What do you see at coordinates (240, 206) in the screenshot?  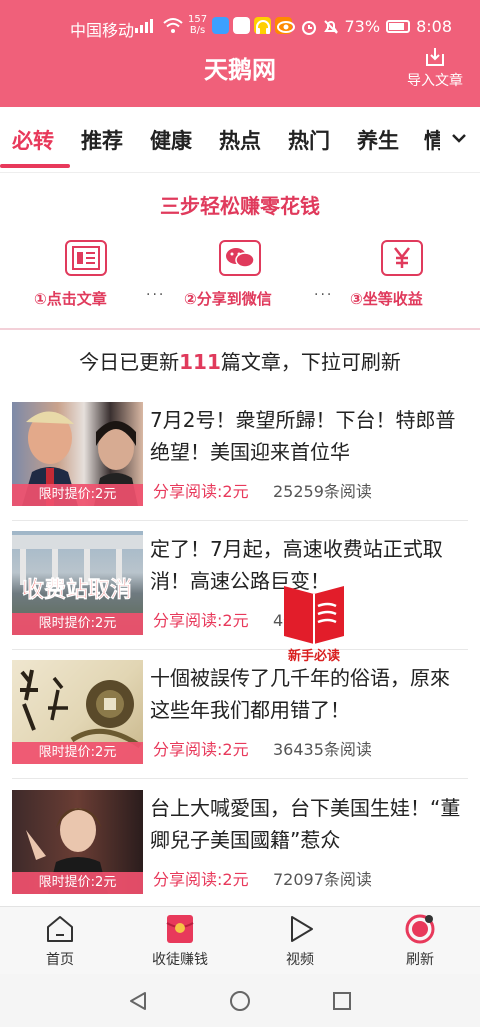 I see `promo-title: 三步轻松赚零花钱` at bounding box center [240, 206].